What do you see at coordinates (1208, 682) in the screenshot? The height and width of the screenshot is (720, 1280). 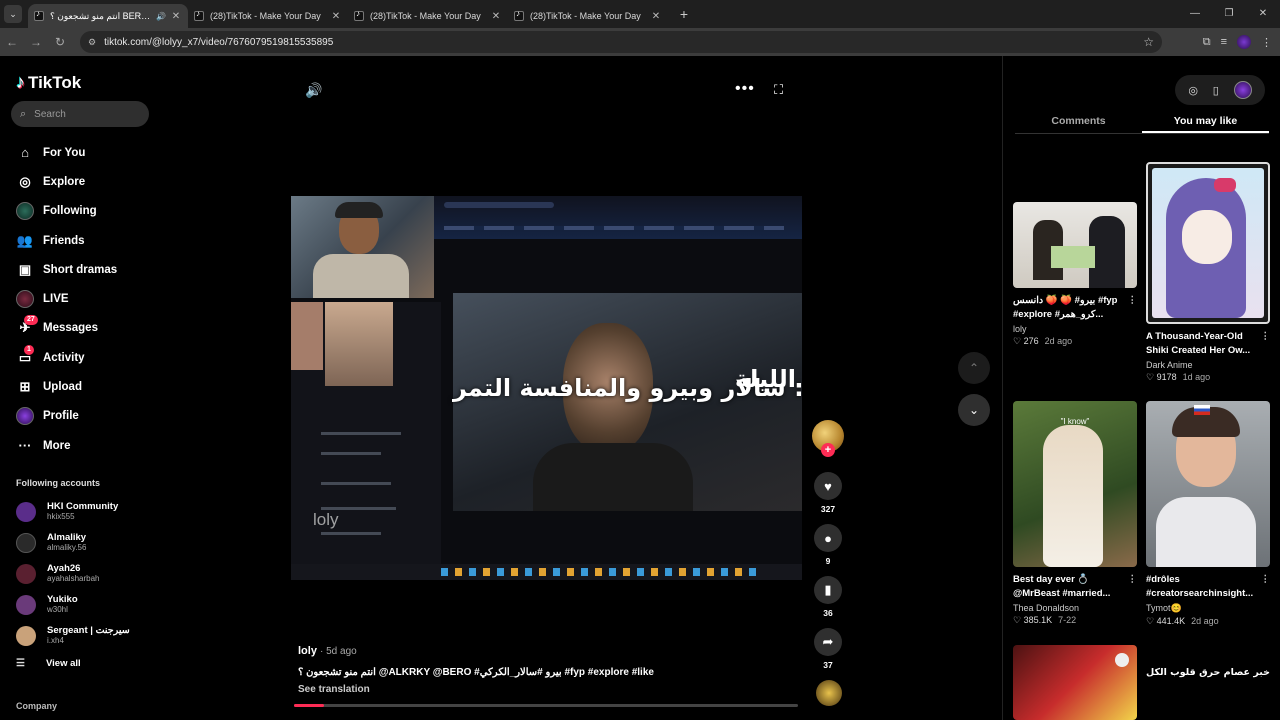 I see `recommended-video-card: خبر عصام حرق قلوب الكل` at bounding box center [1208, 682].